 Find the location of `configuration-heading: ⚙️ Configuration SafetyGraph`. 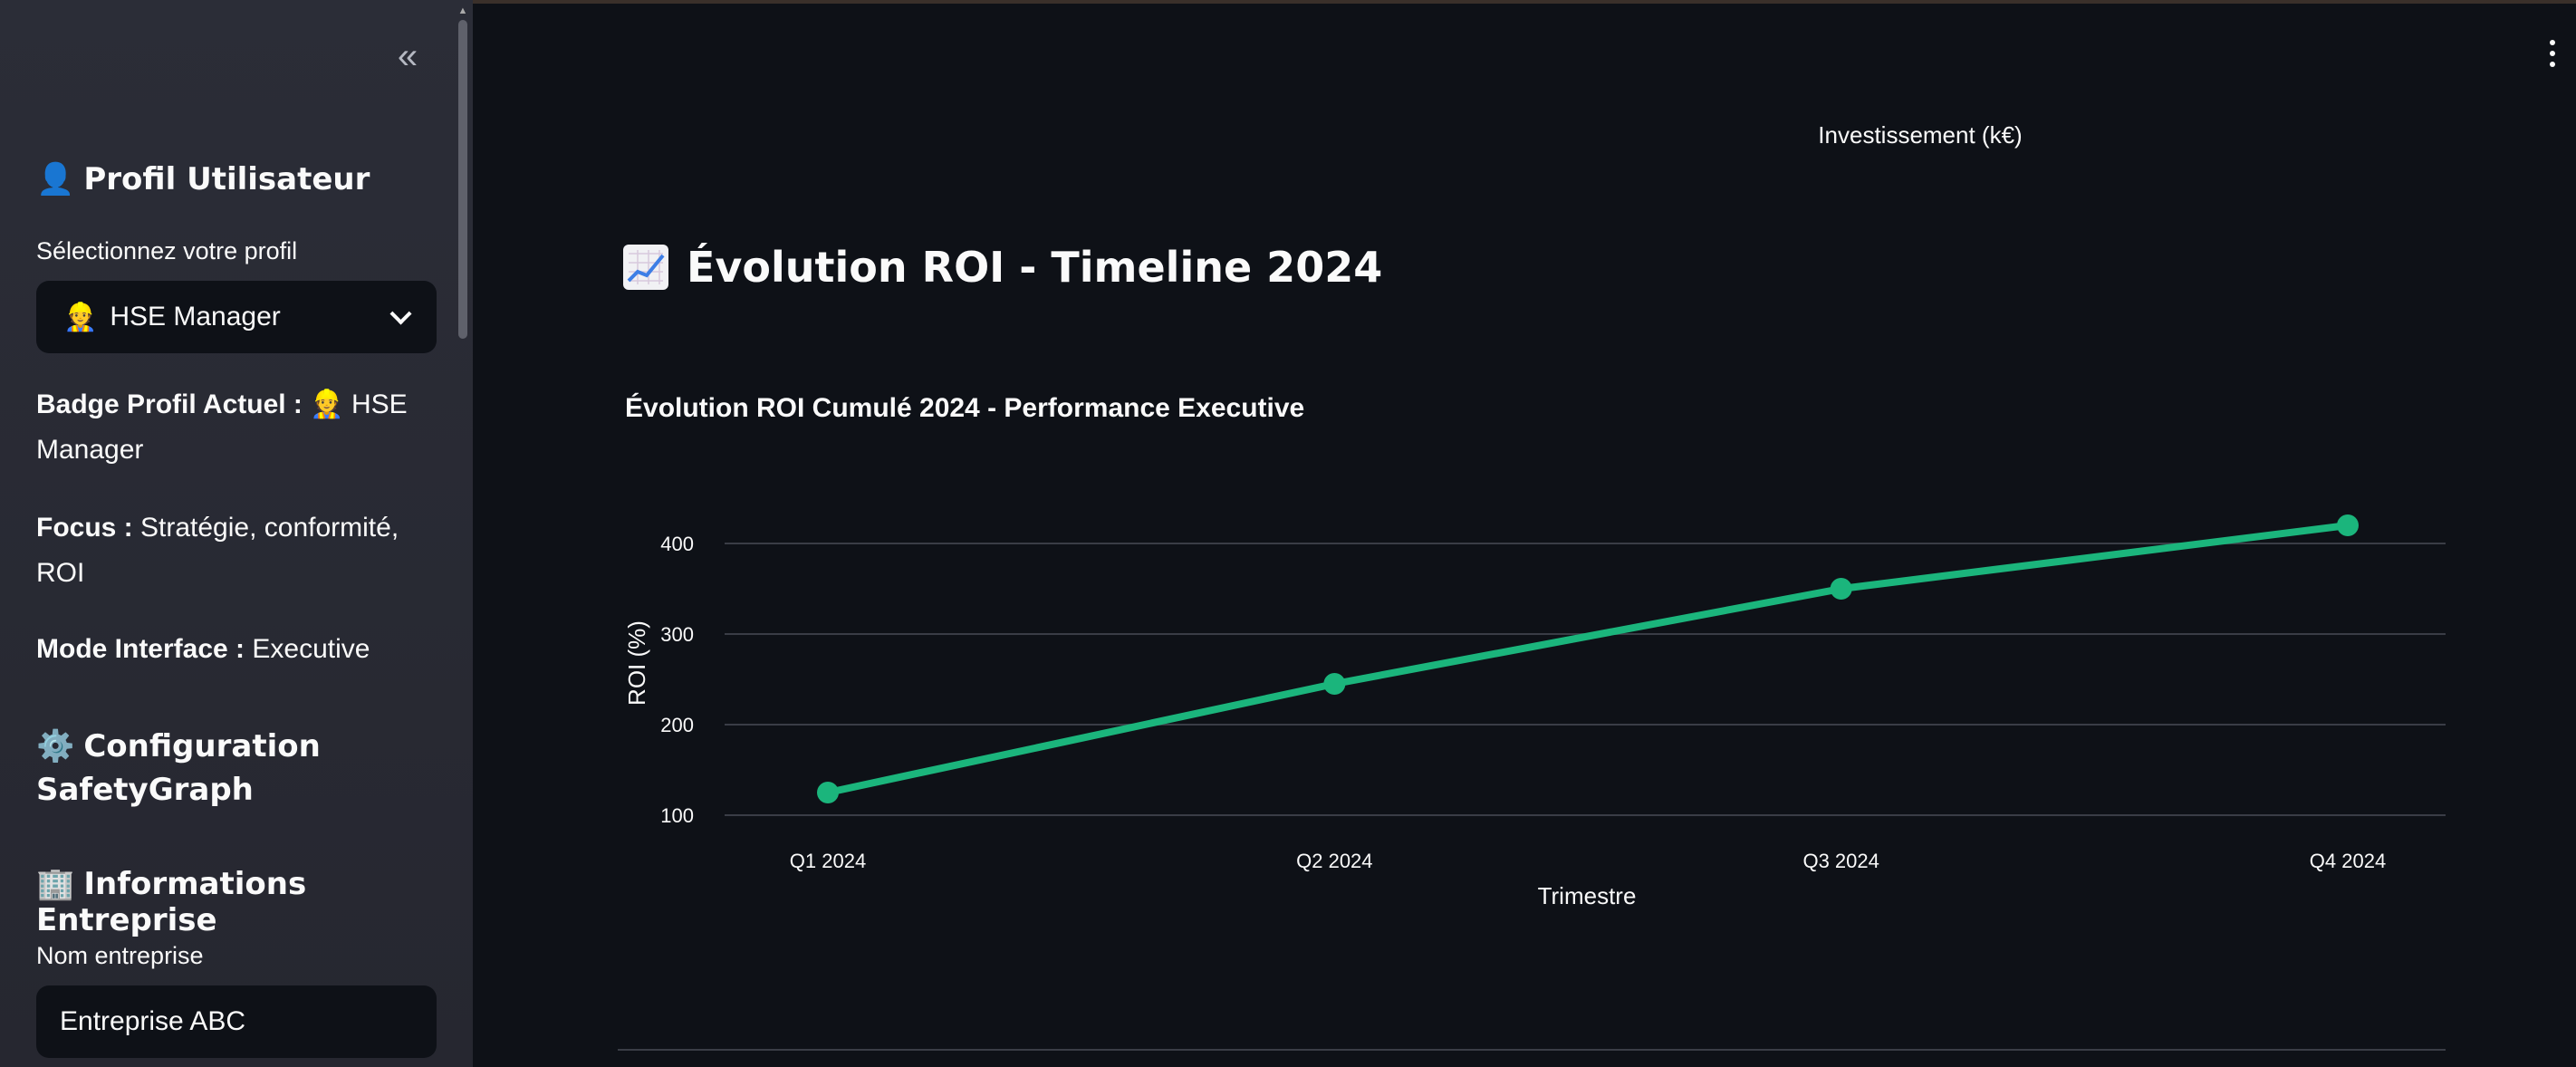

configuration-heading: ⚙️ Configuration SafetyGraph is located at coordinates (235, 768).